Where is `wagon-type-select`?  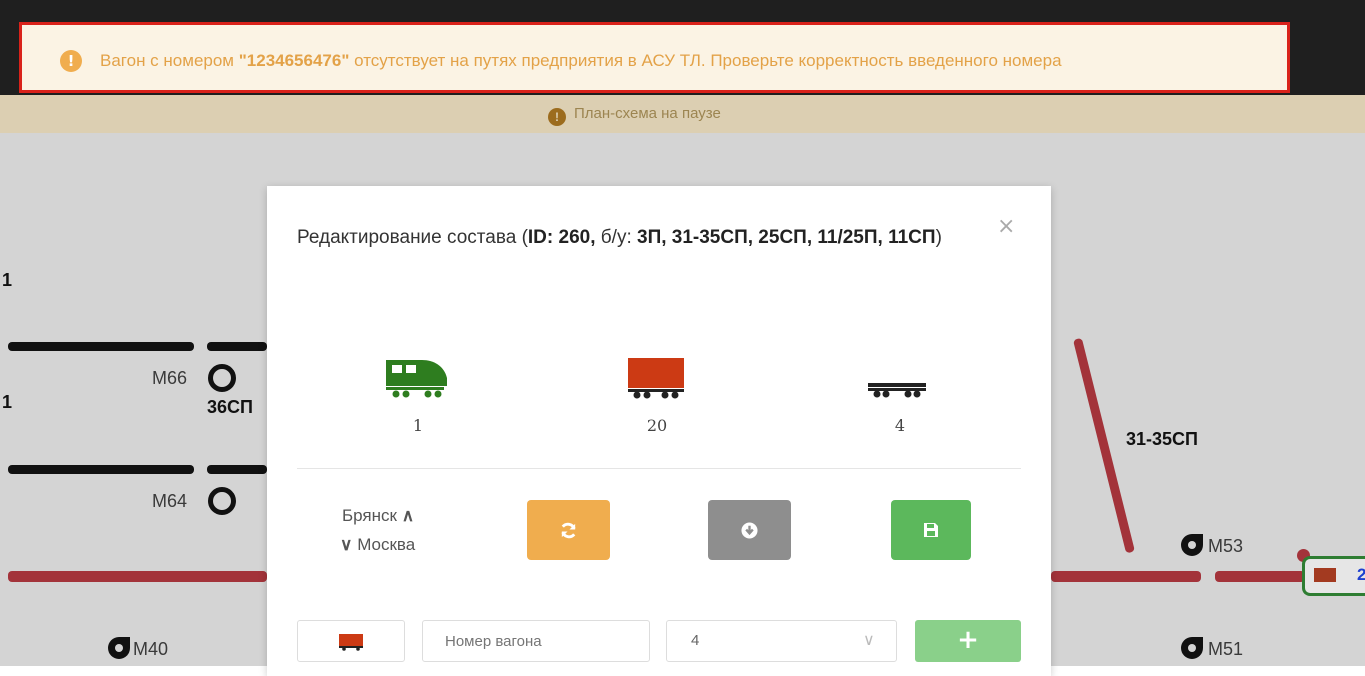
wagon-type-select is located at coordinates (351, 641).